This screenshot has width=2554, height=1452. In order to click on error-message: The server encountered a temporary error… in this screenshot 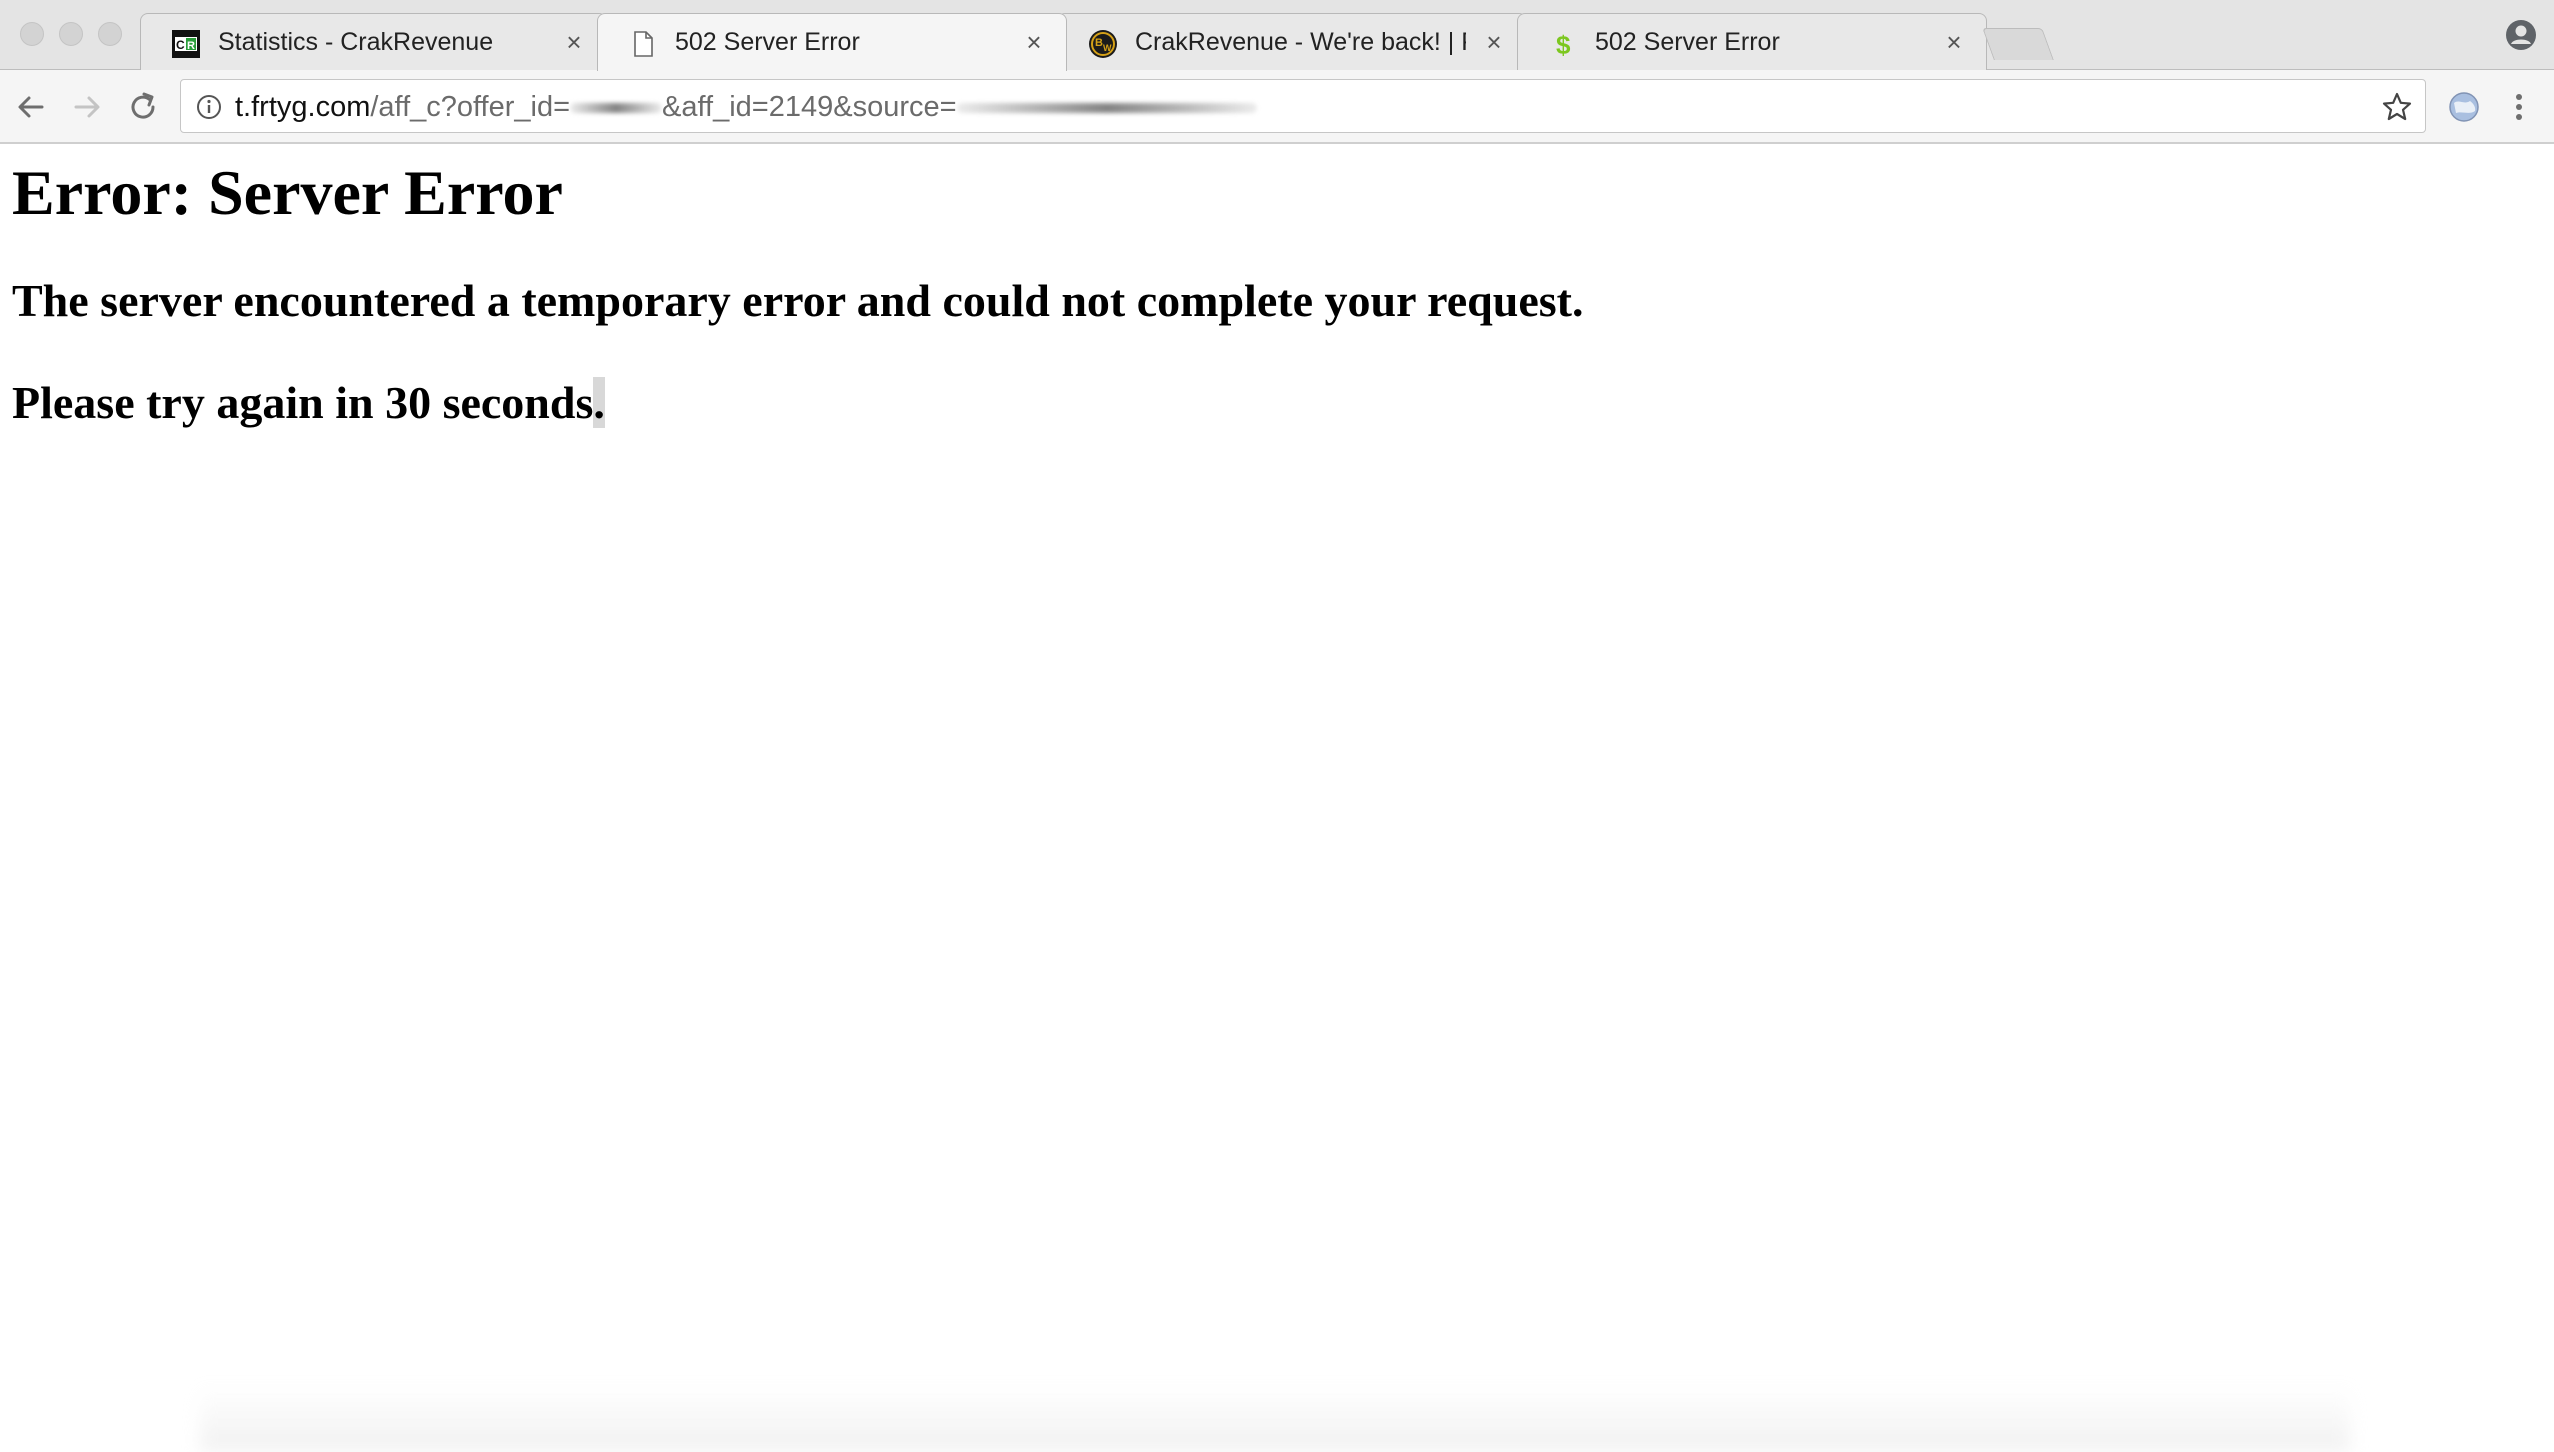, I will do `click(798, 300)`.